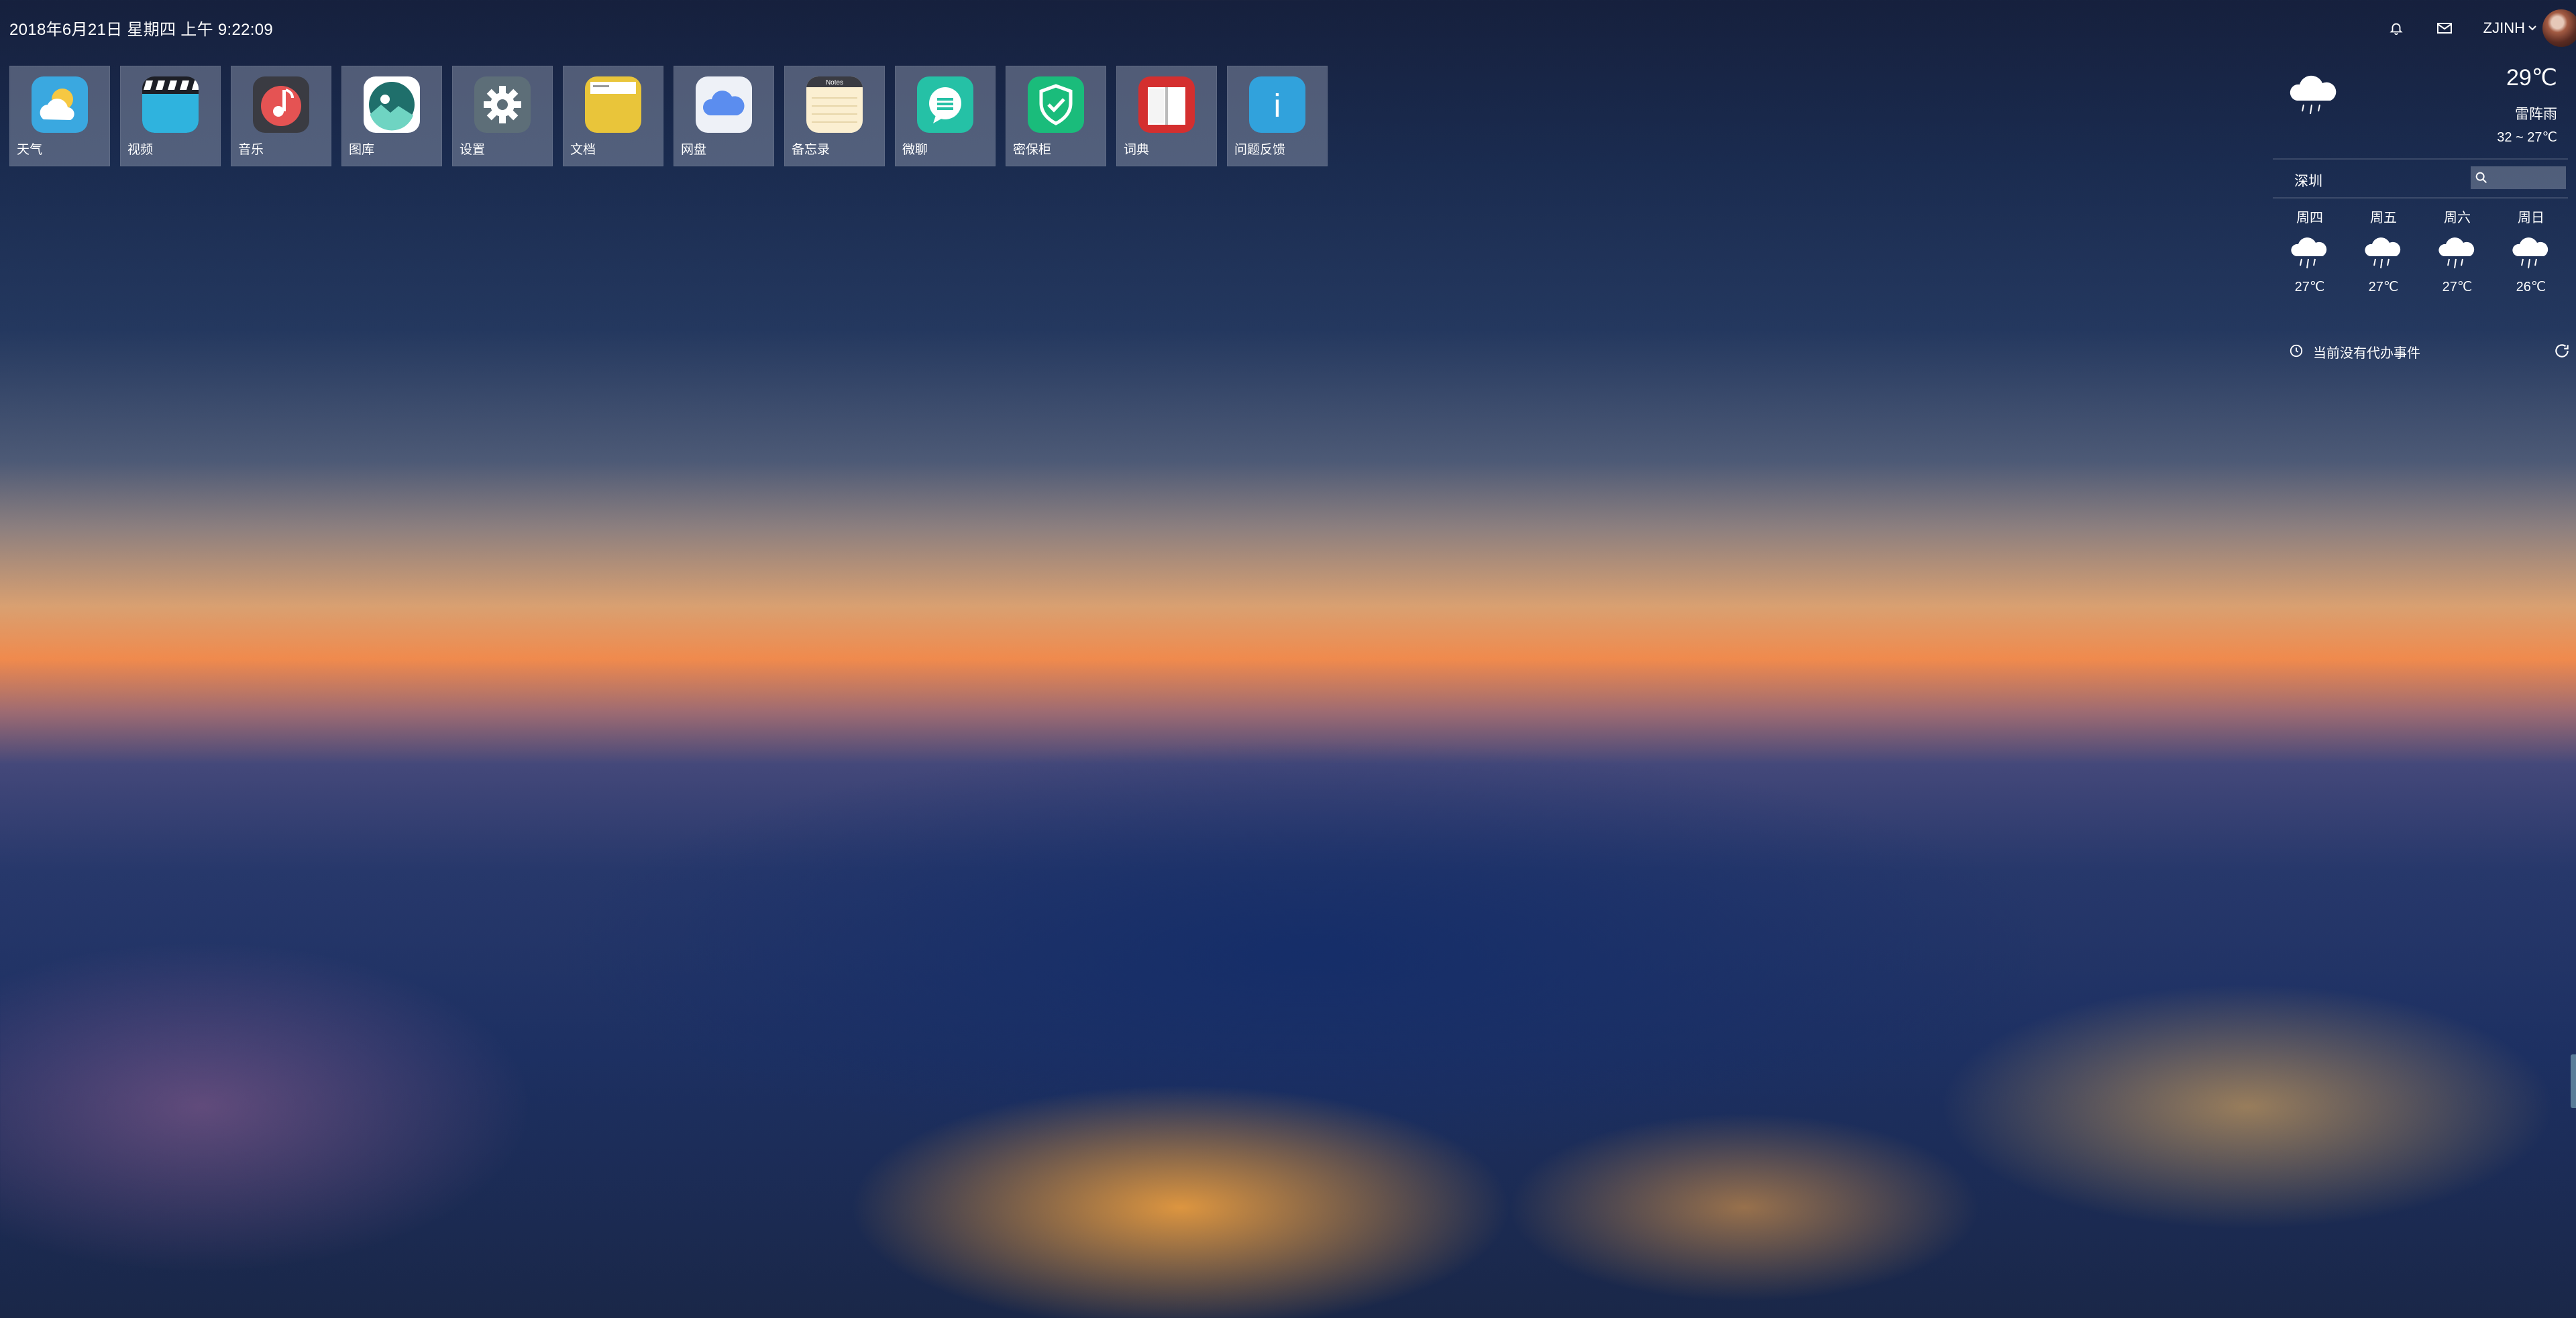  What do you see at coordinates (2366, 353) in the screenshot?
I see `todo-status-text: 当前没有代办事件` at bounding box center [2366, 353].